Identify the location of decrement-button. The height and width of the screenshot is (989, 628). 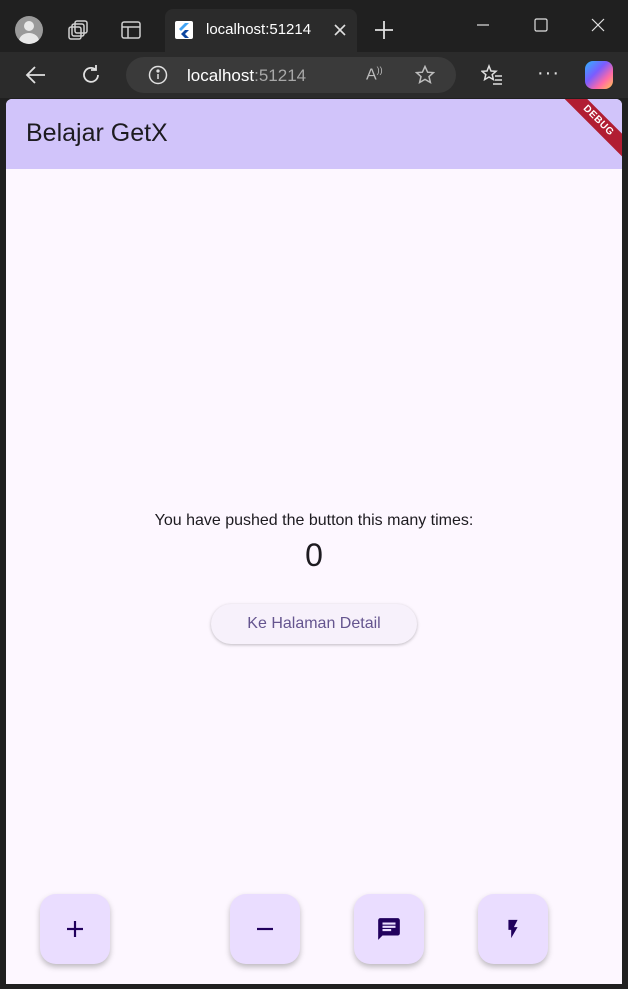
(265, 929).